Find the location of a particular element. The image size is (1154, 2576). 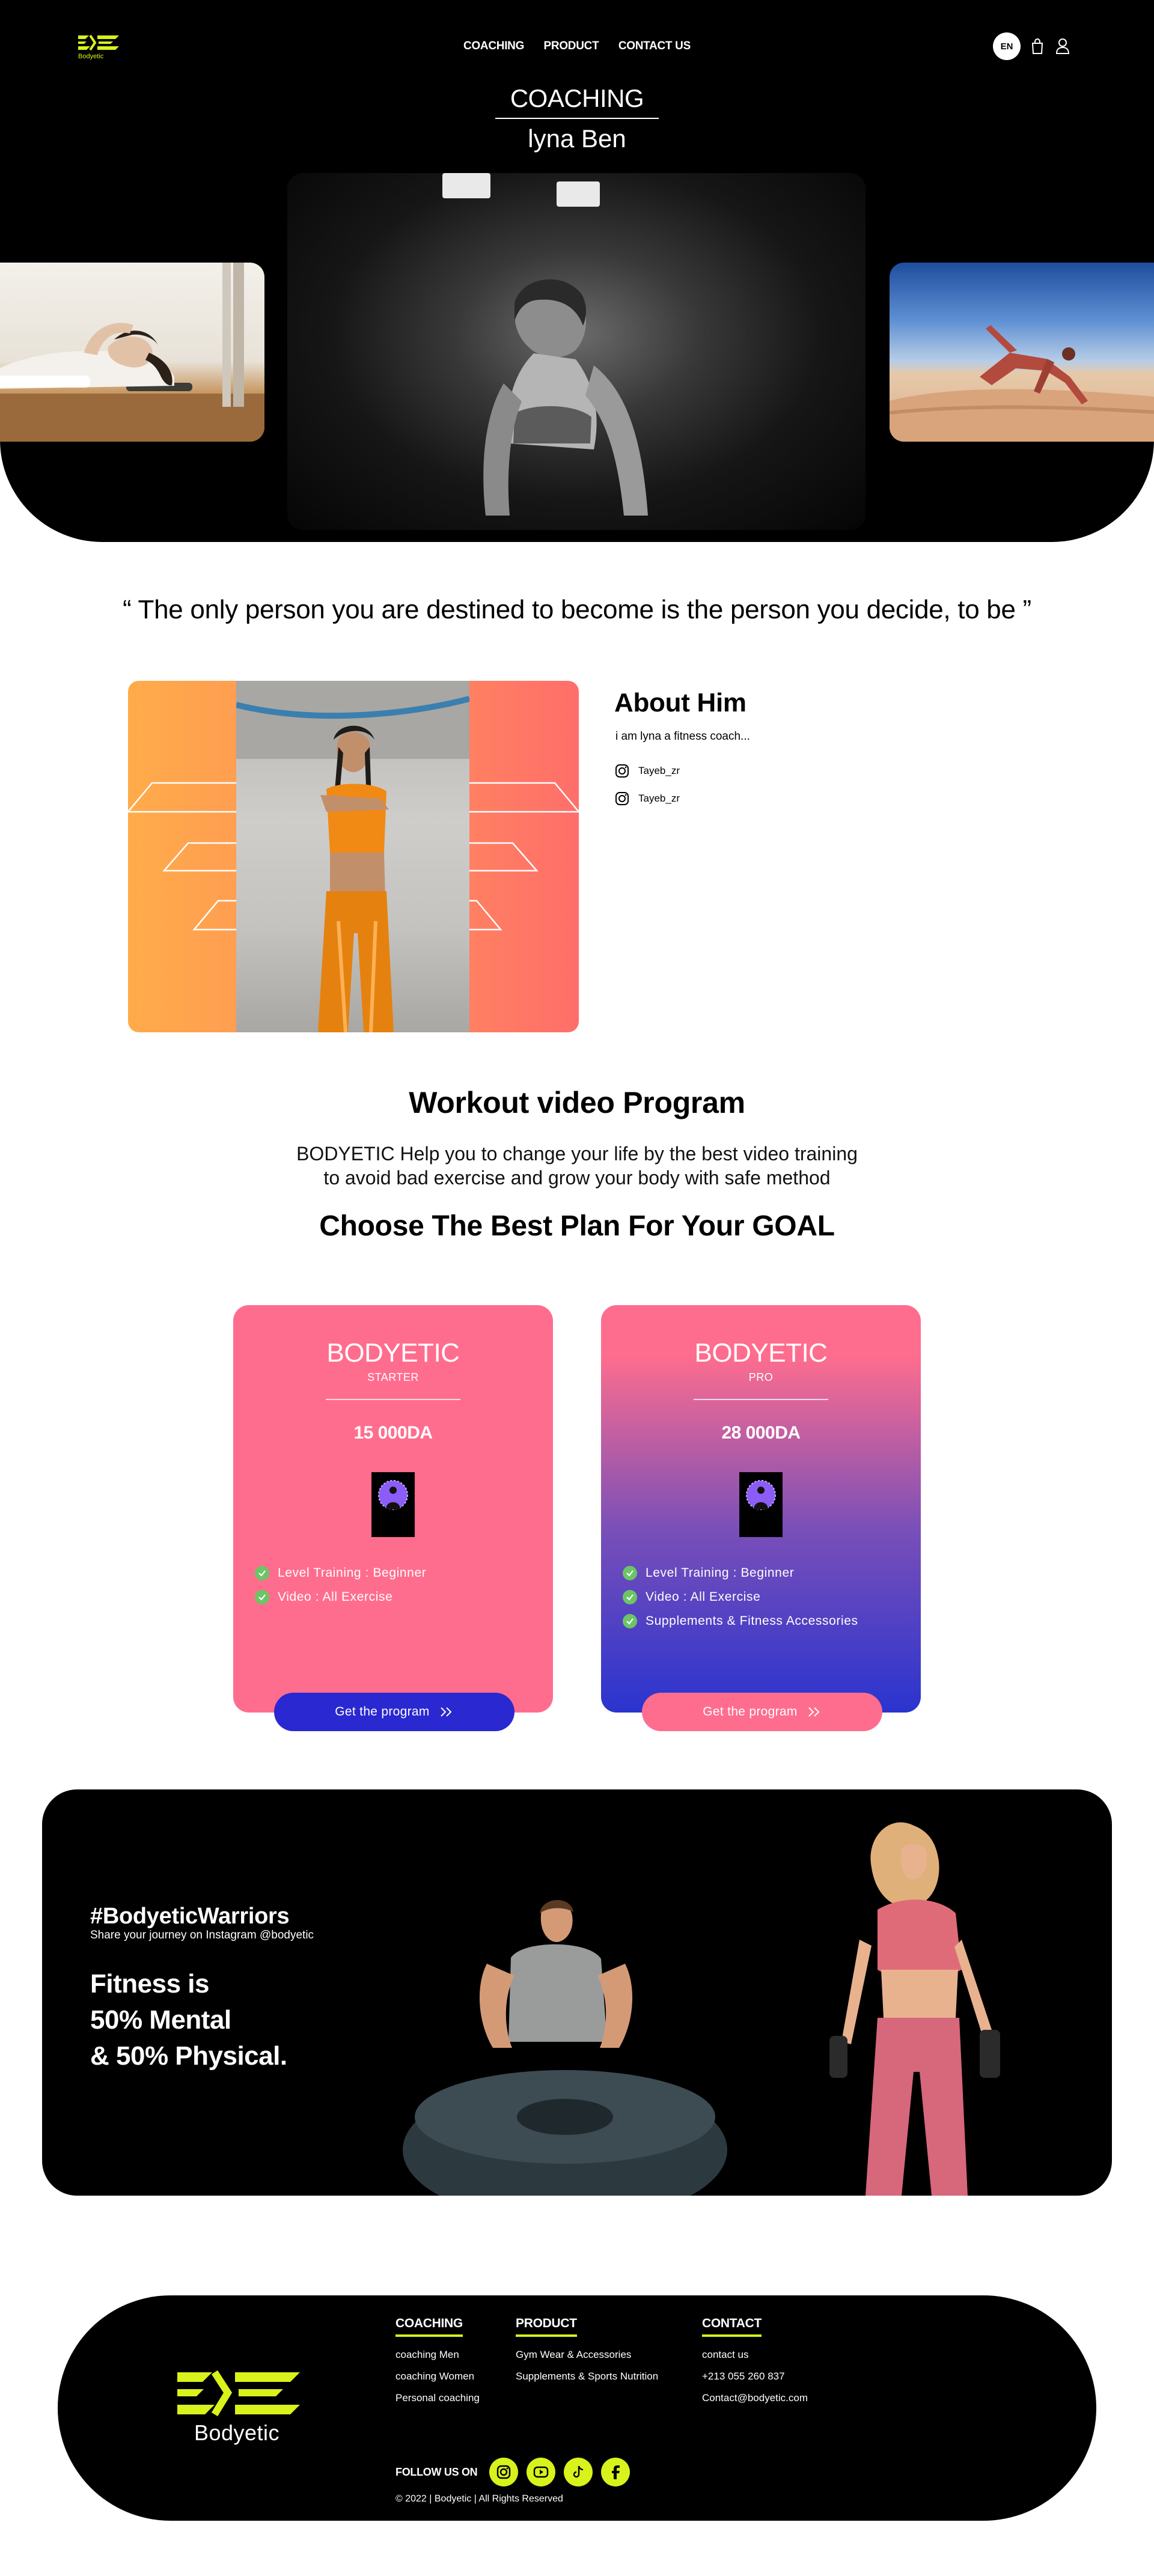

copyright-text: © 2022 | Bodyetic | All Rights Reserved is located at coordinates (479, 2499).